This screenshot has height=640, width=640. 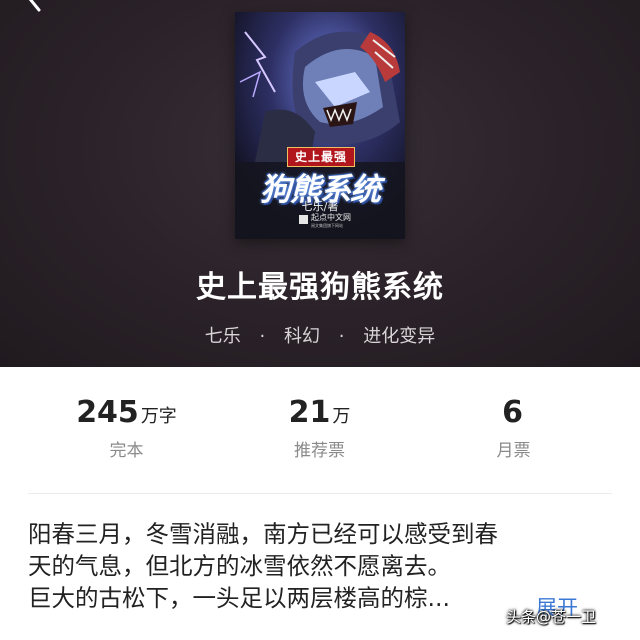 I want to click on synopsis-line: 天的气息，但北方的冰雪依然不愿离去。, so click(x=239, y=566).